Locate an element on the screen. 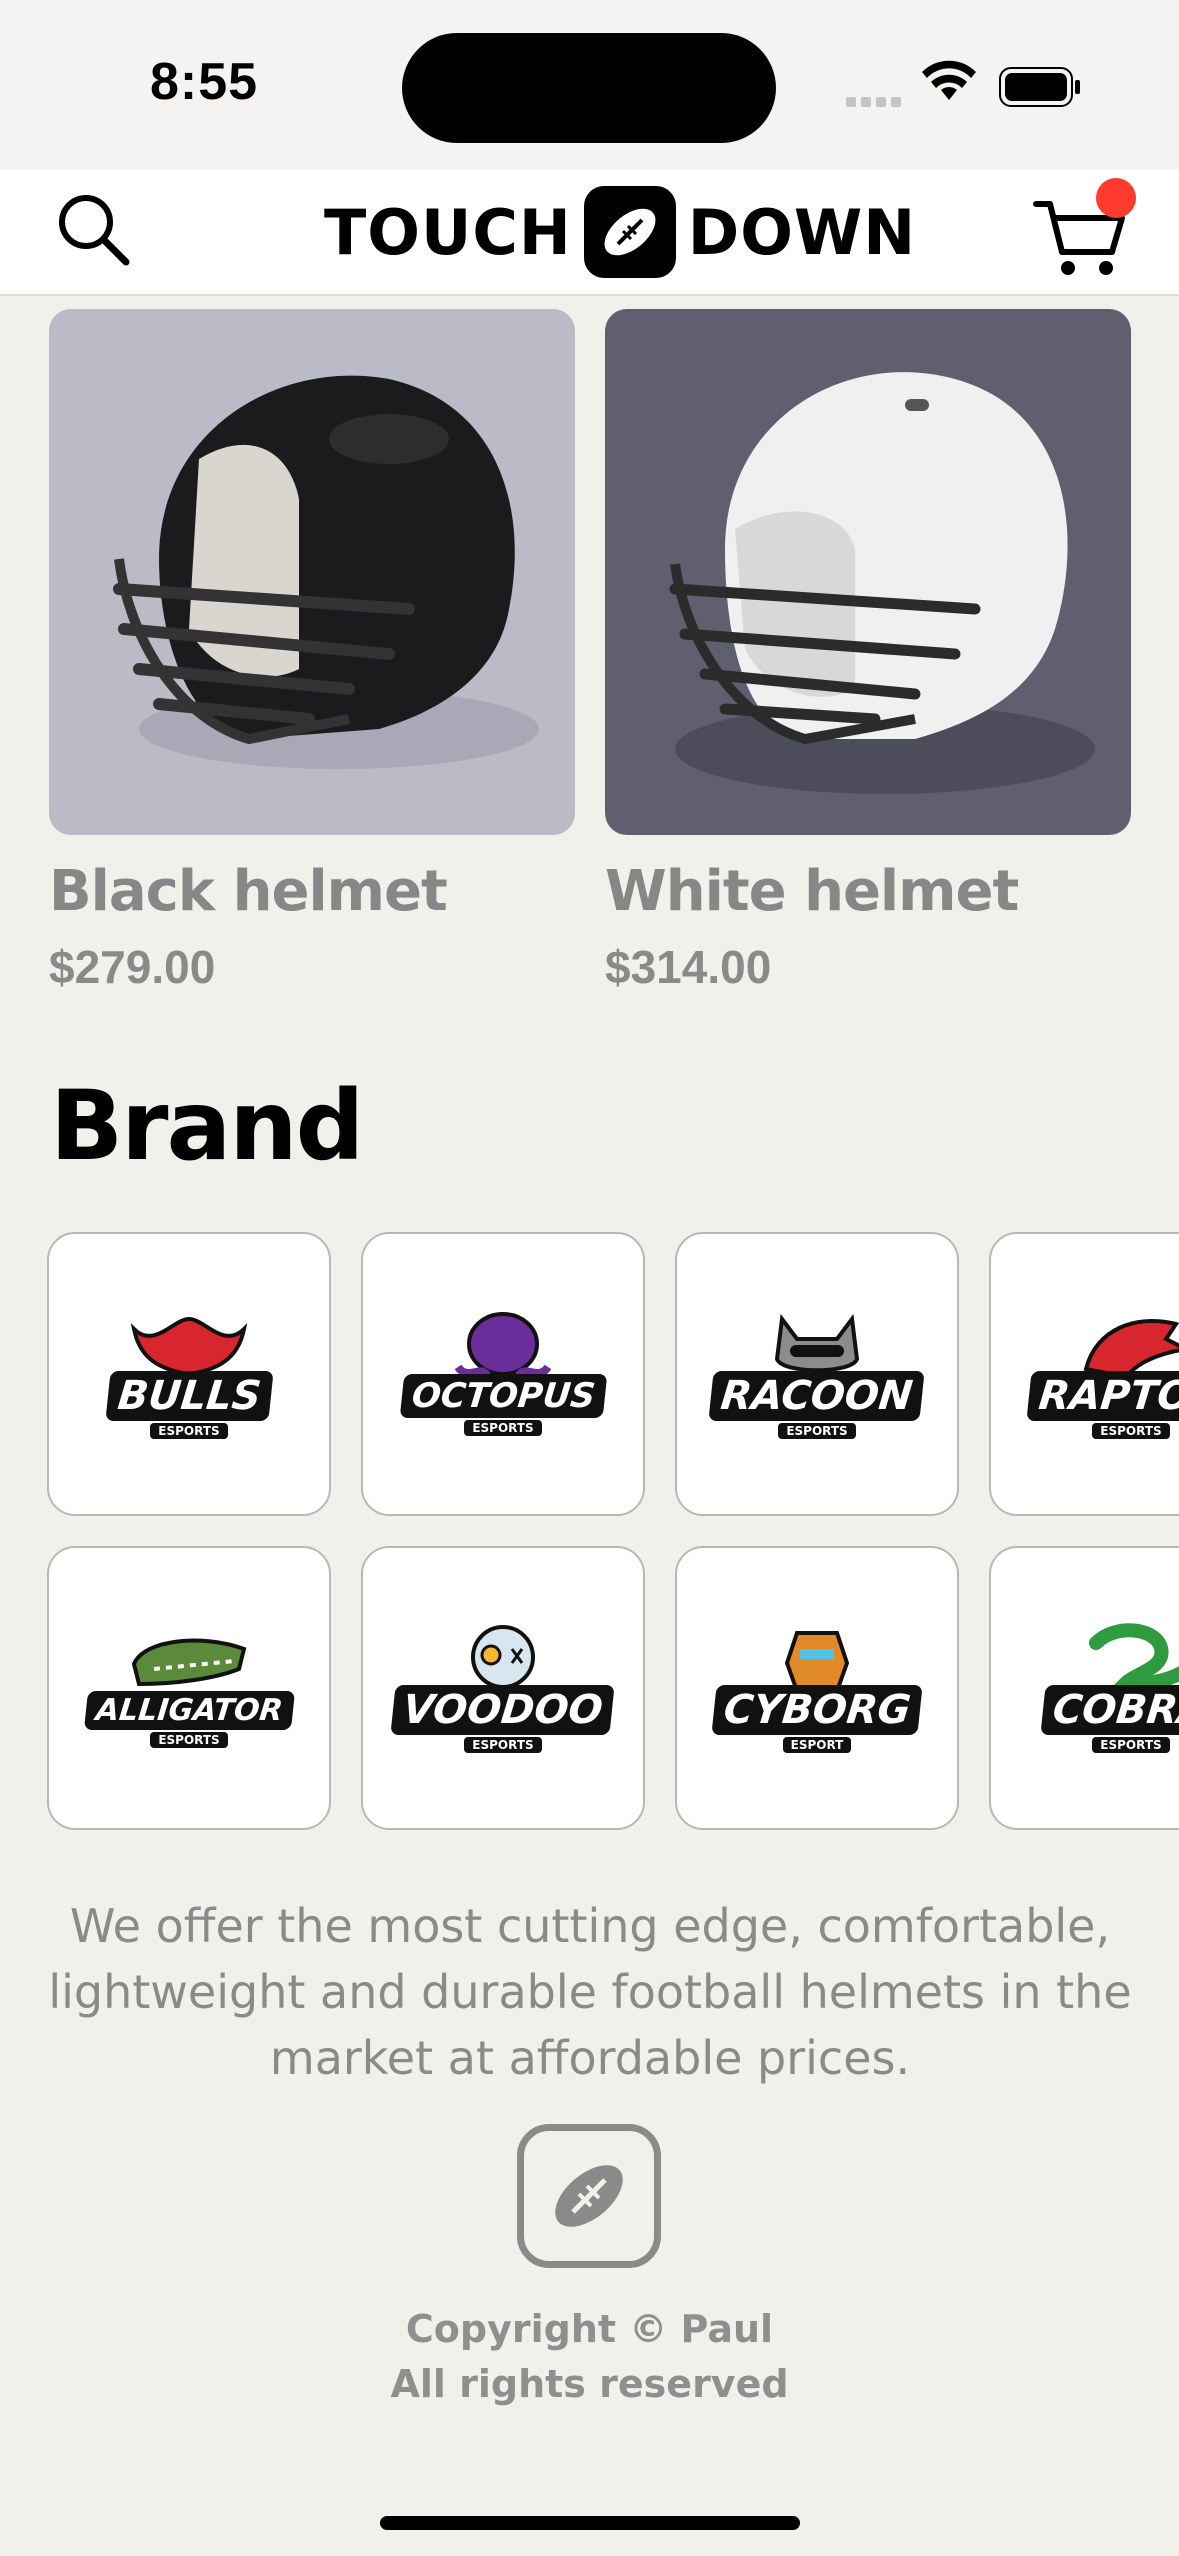 Image resolution: width=1179 pixels, height=2556 pixels. brand-card-cyborg: CYBORG ESPORT is located at coordinates (817, 1688).